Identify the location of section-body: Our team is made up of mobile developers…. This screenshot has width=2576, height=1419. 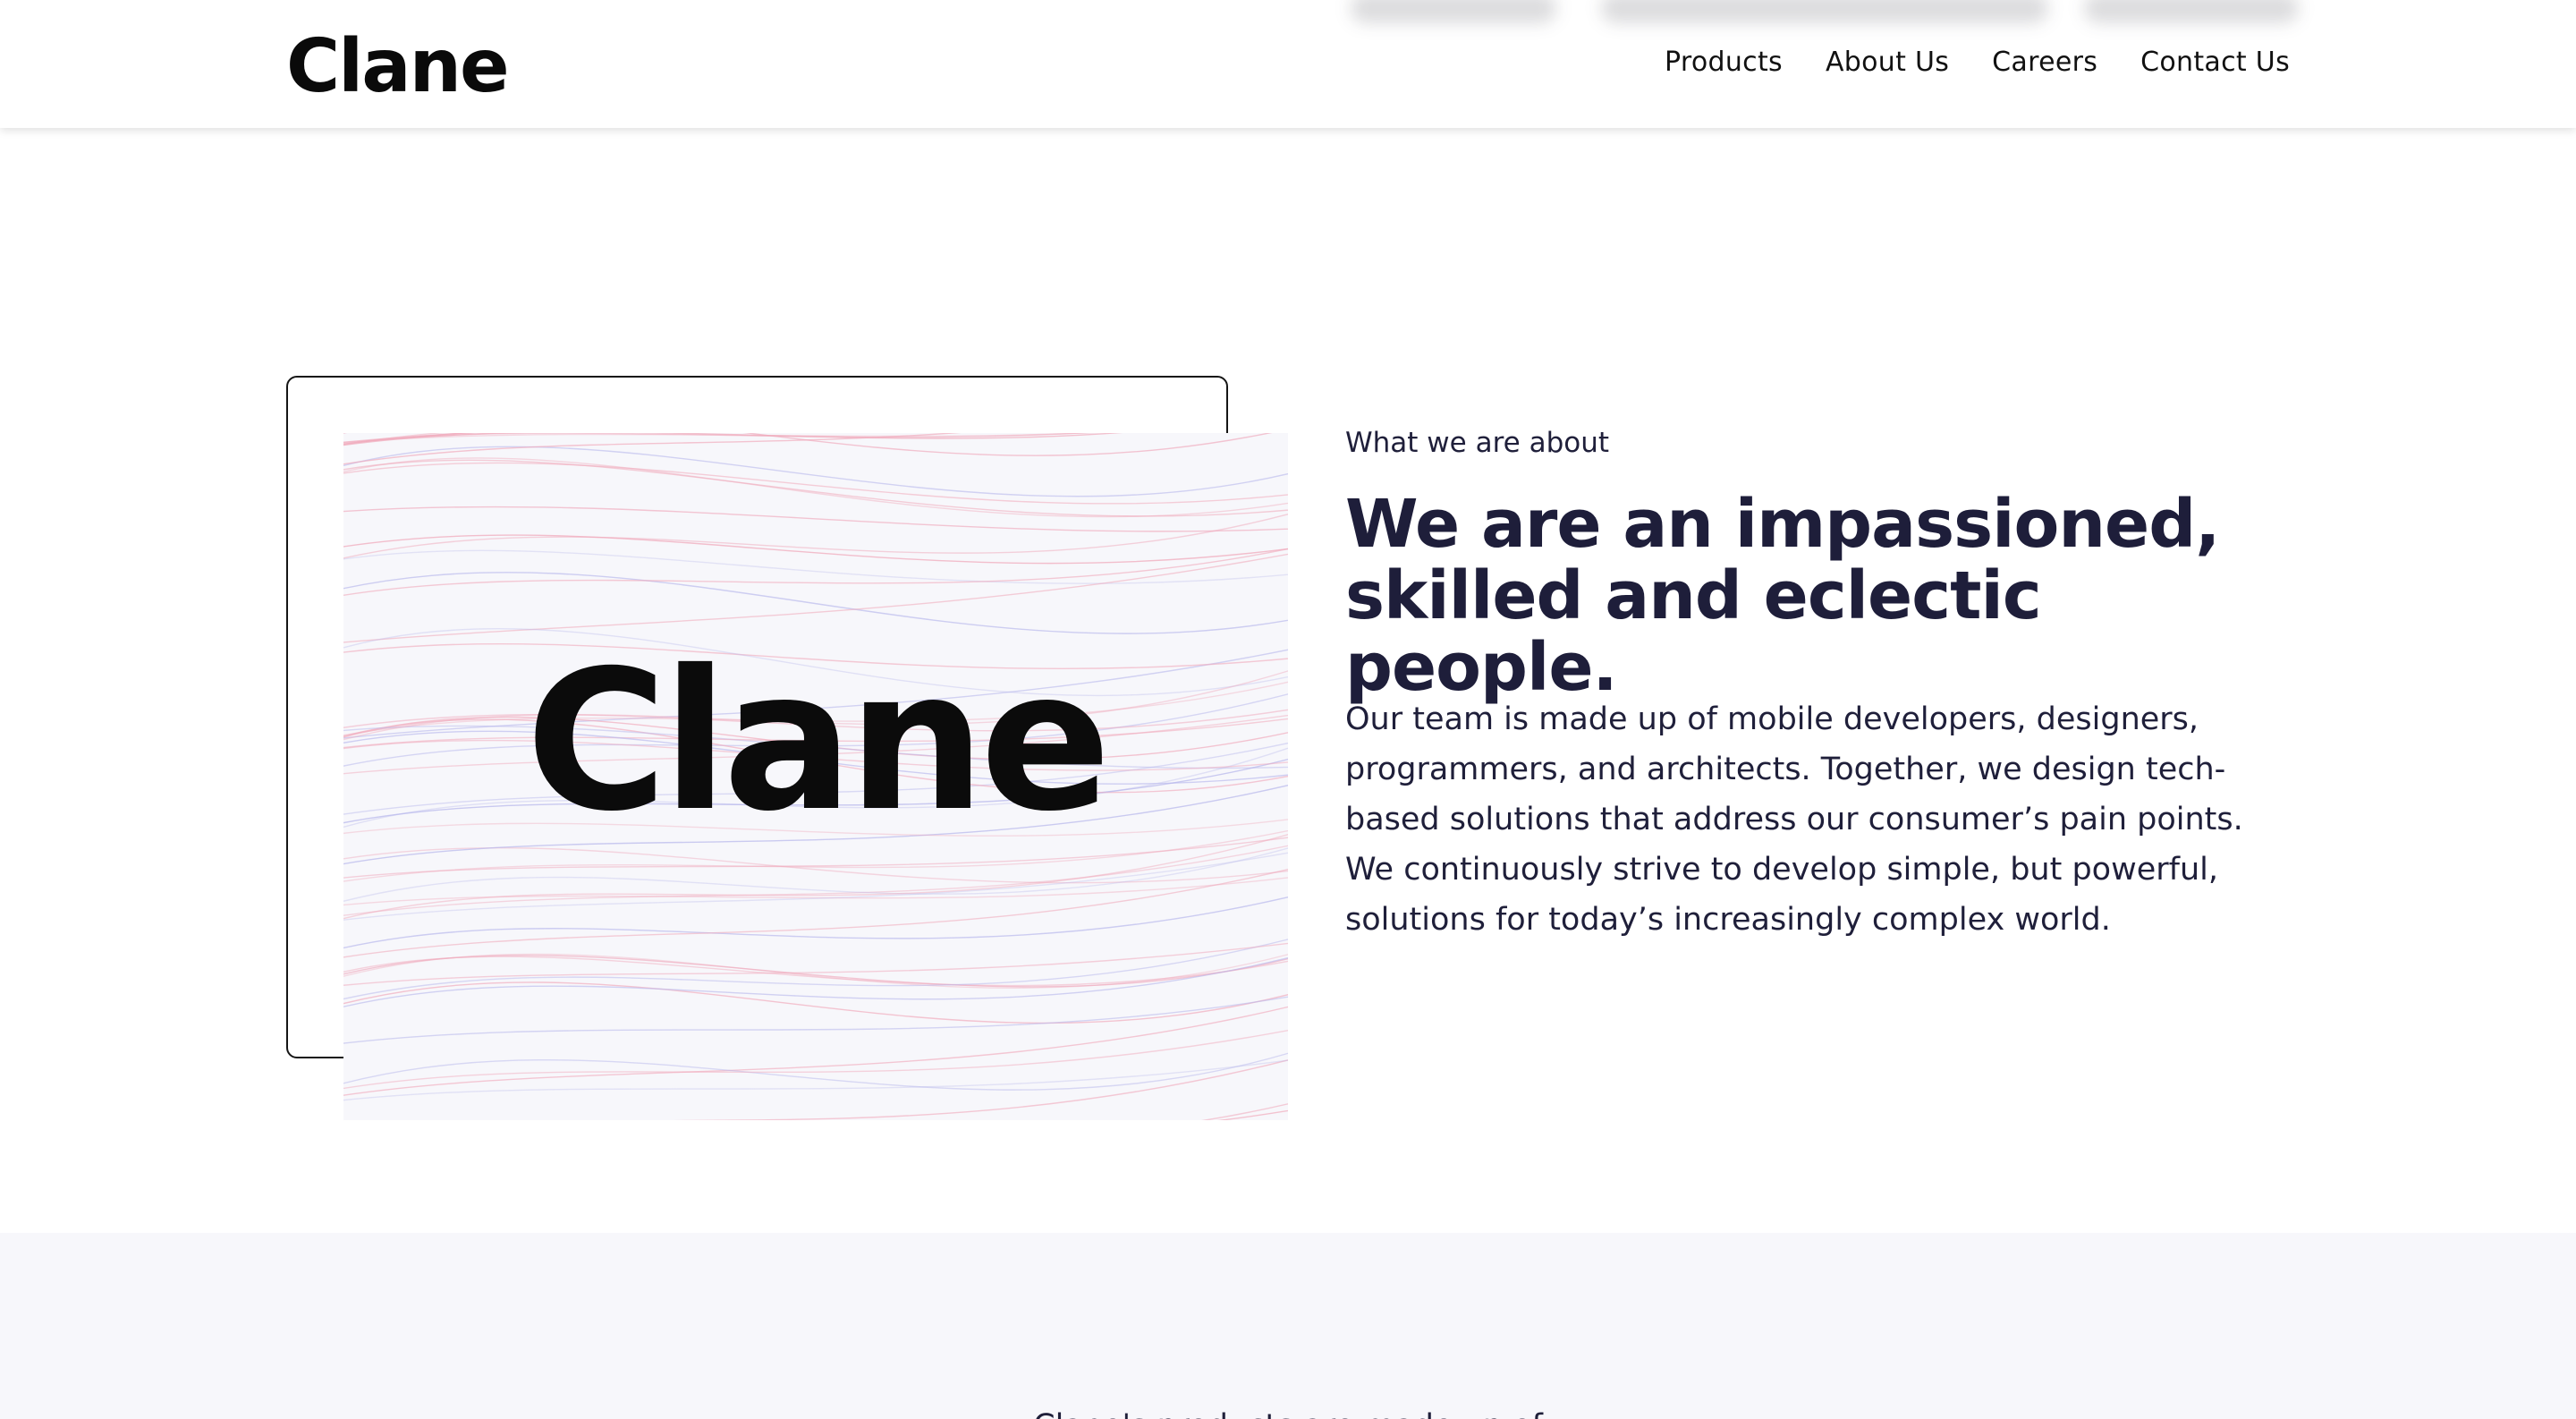
(1794, 819).